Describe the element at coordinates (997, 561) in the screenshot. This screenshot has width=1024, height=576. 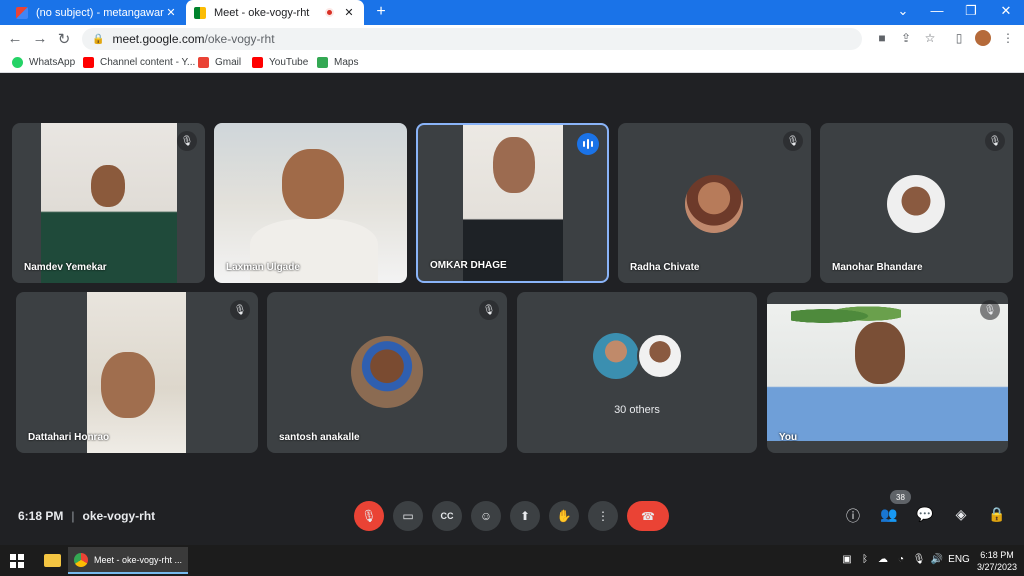
I see `system-clock: 6:18 PM 3/27/2023` at that location.